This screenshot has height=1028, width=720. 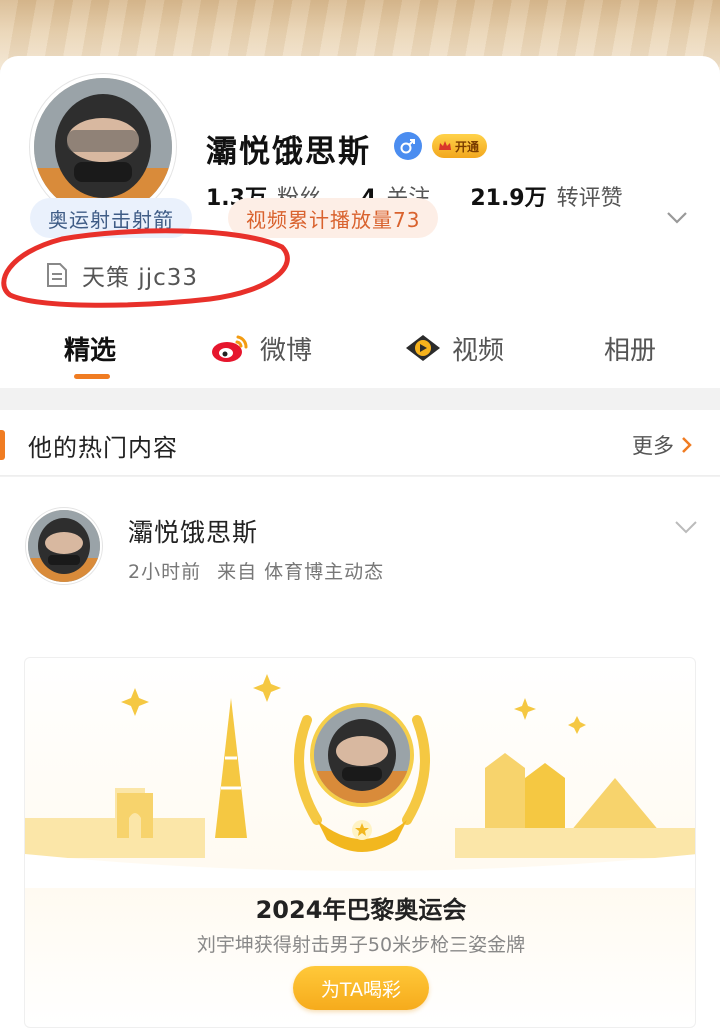 I want to click on section-accent-bar, so click(x=2, y=445).